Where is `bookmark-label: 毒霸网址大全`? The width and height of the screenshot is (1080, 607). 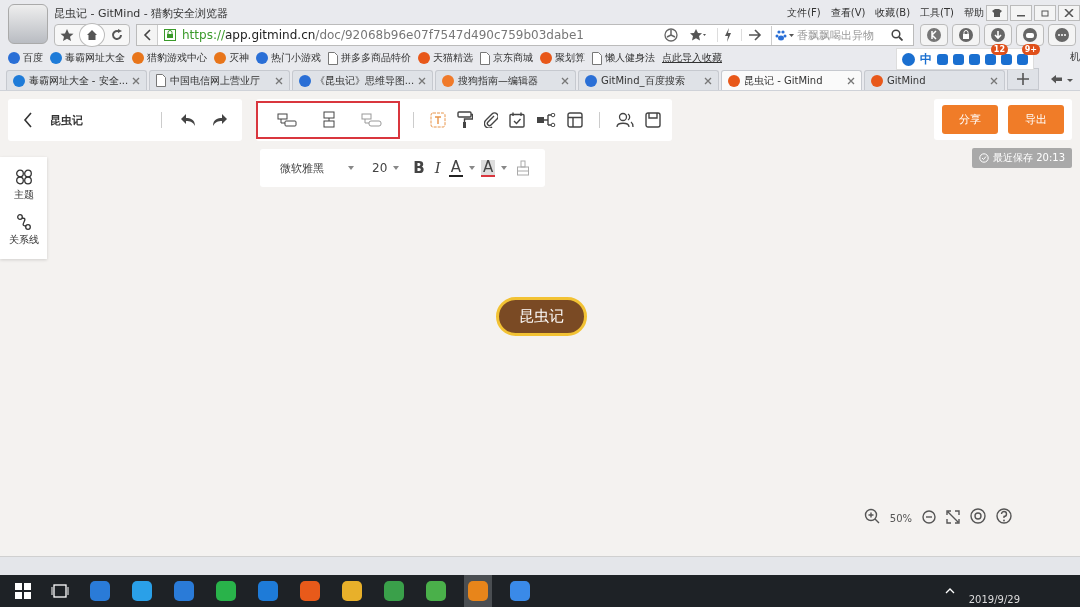
bookmark-label: 毒霸网址大全 is located at coordinates (95, 58).